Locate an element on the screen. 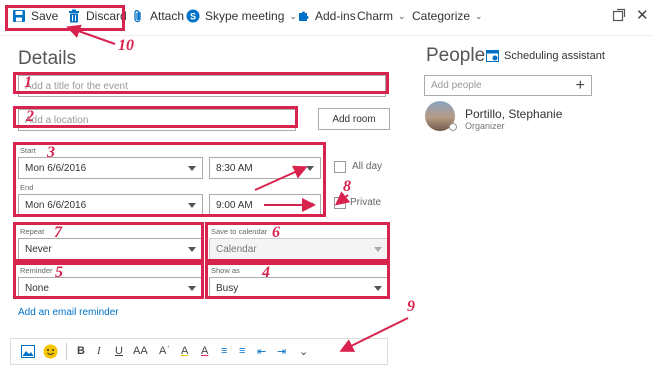 The image size is (652, 365). arrow-to-start-time is located at coordinates (281, 178).